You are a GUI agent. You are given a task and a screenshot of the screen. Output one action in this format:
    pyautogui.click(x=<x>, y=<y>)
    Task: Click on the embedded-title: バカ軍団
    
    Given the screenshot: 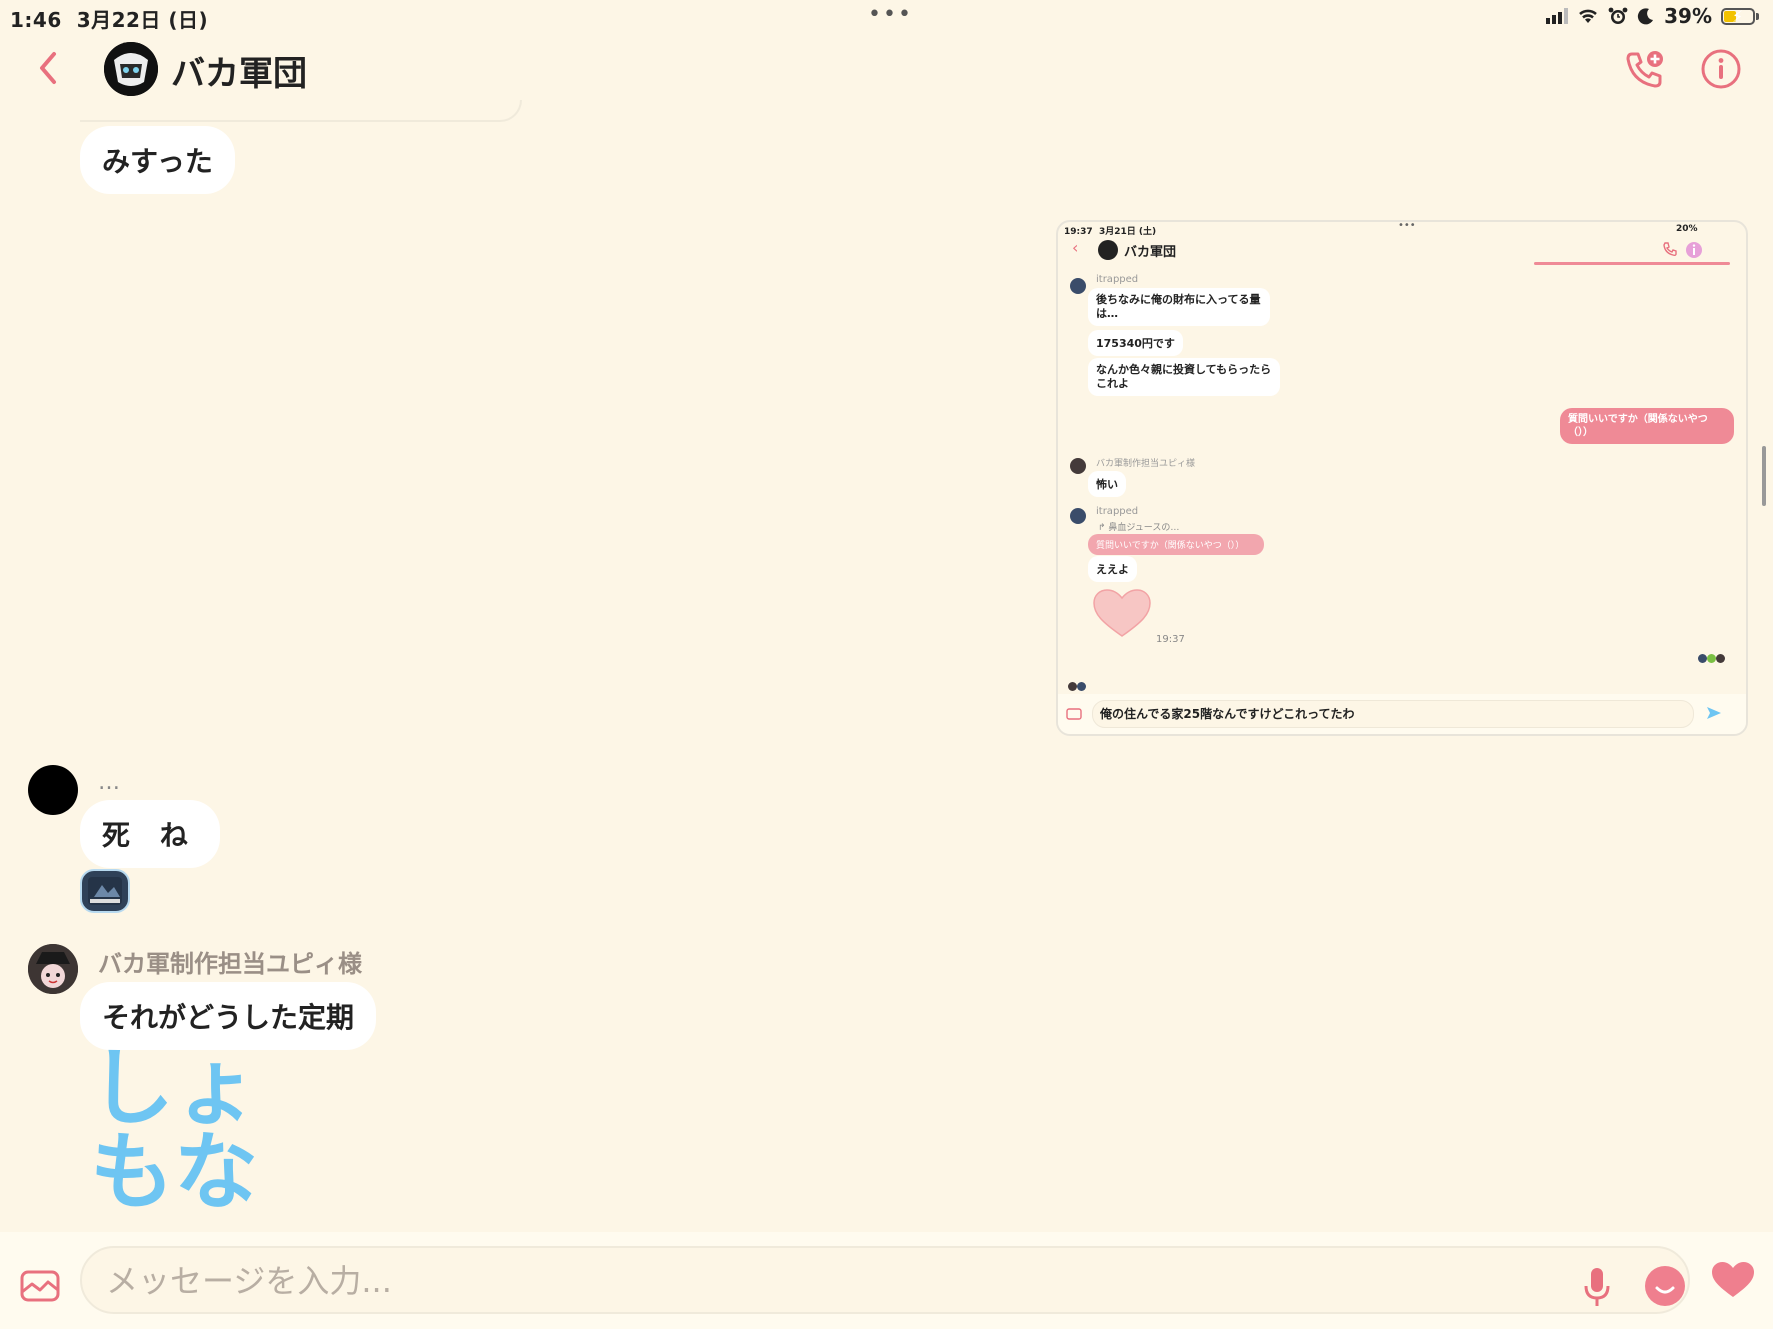 What is the action you would take?
    pyautogui.click(x=1150, y=252)
    